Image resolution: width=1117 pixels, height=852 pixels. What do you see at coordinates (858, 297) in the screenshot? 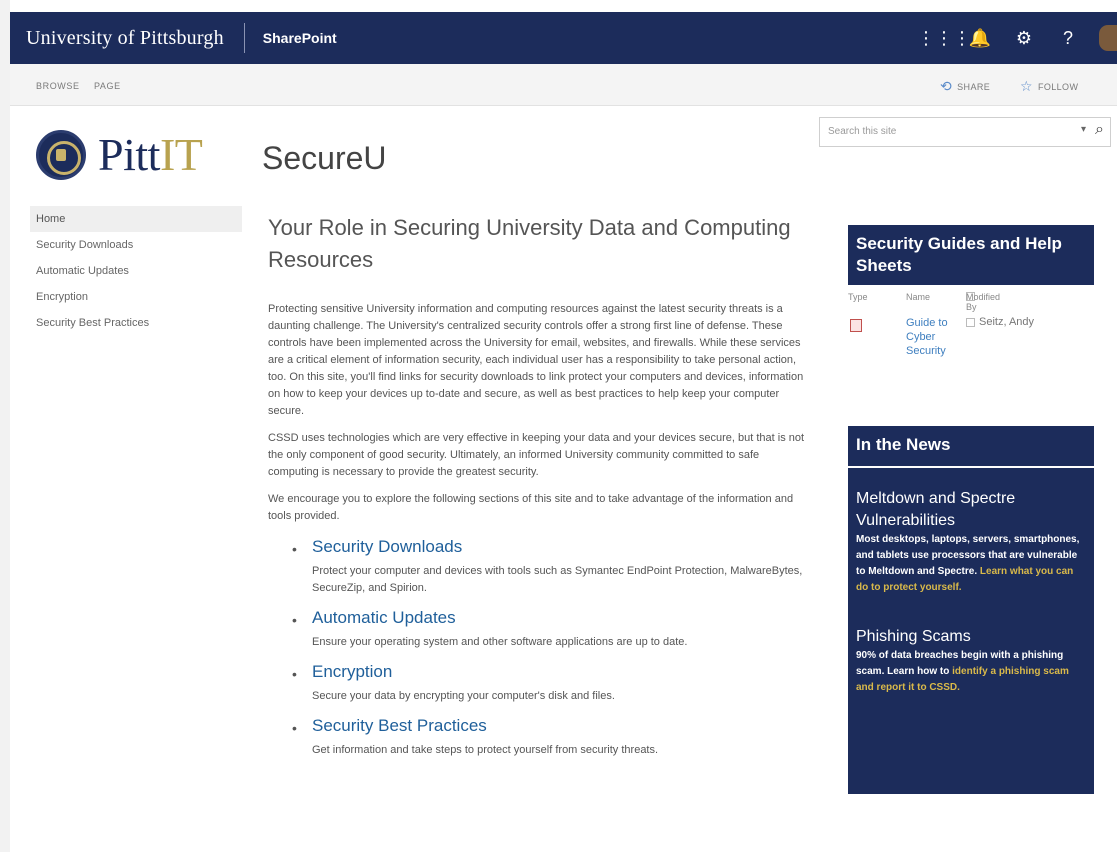
I see `col-type: Type` at bounding box center [858, 297].